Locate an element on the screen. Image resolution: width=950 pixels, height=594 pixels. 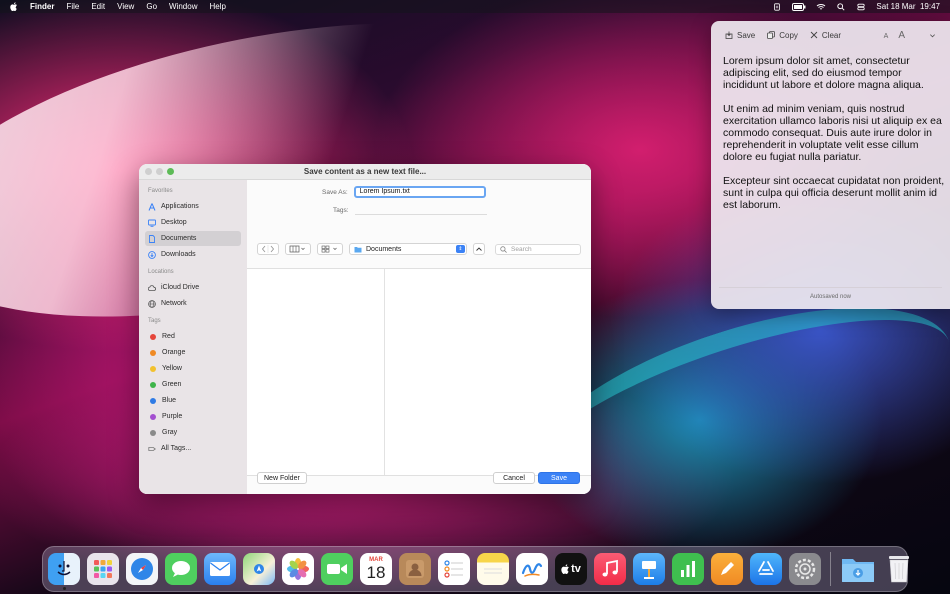
apple-menu-icon is located at coordinates (14, 6).